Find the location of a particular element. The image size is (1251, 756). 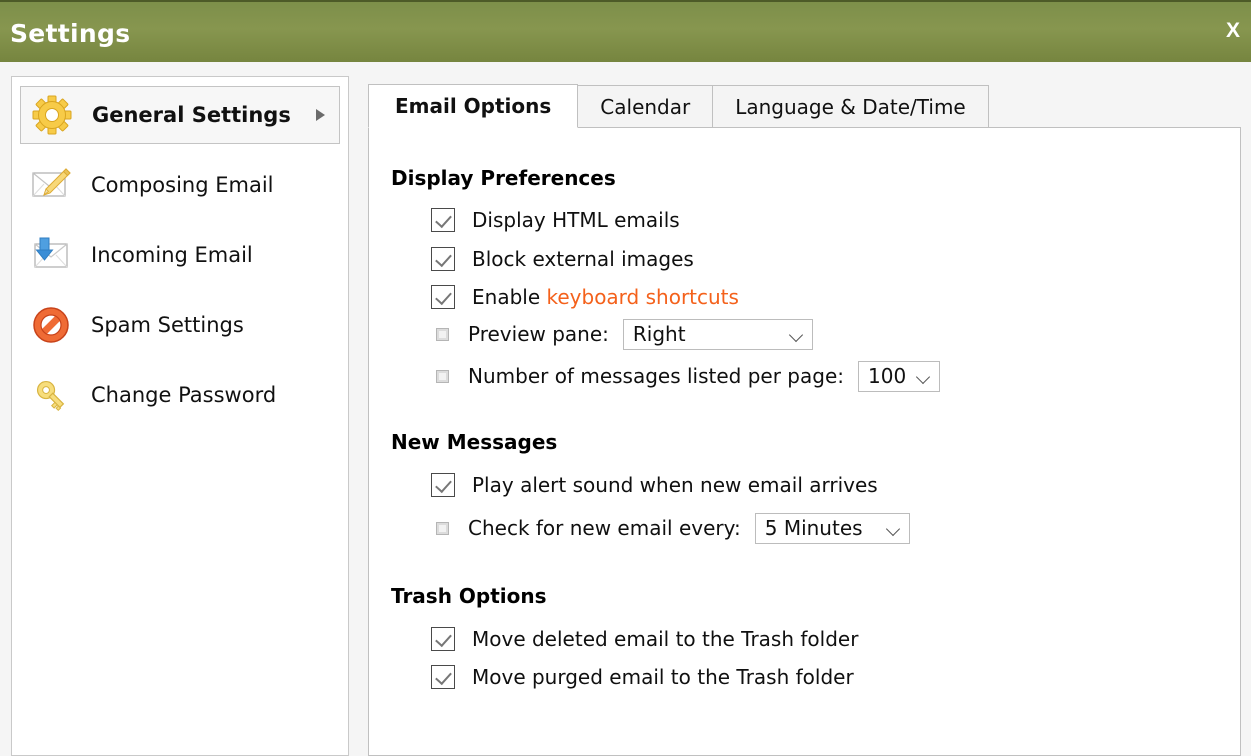

checkbox-enable-keyboard-shortcuts is located at coordinates (443, 297).